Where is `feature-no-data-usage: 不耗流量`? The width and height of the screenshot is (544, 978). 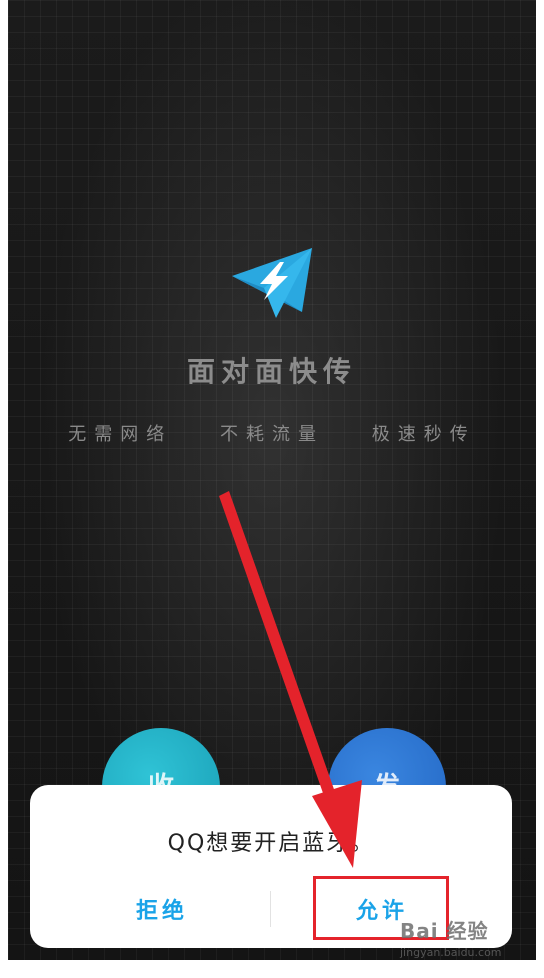 feature-no-data-usage: 不耗流量 is located at coordinates (272, 434).